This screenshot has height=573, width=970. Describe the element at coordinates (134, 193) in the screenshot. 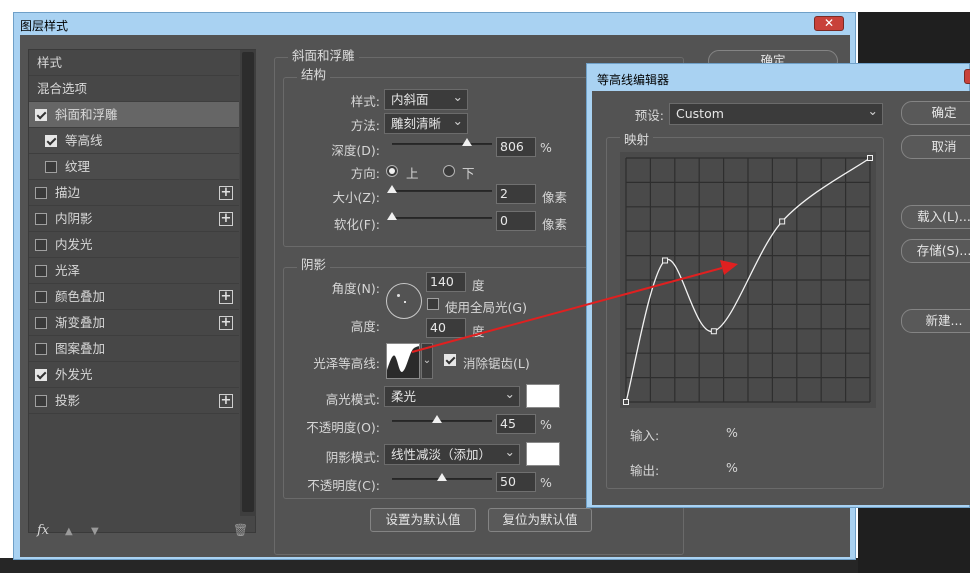

I see `style-item-5: 描边 +` at that location.